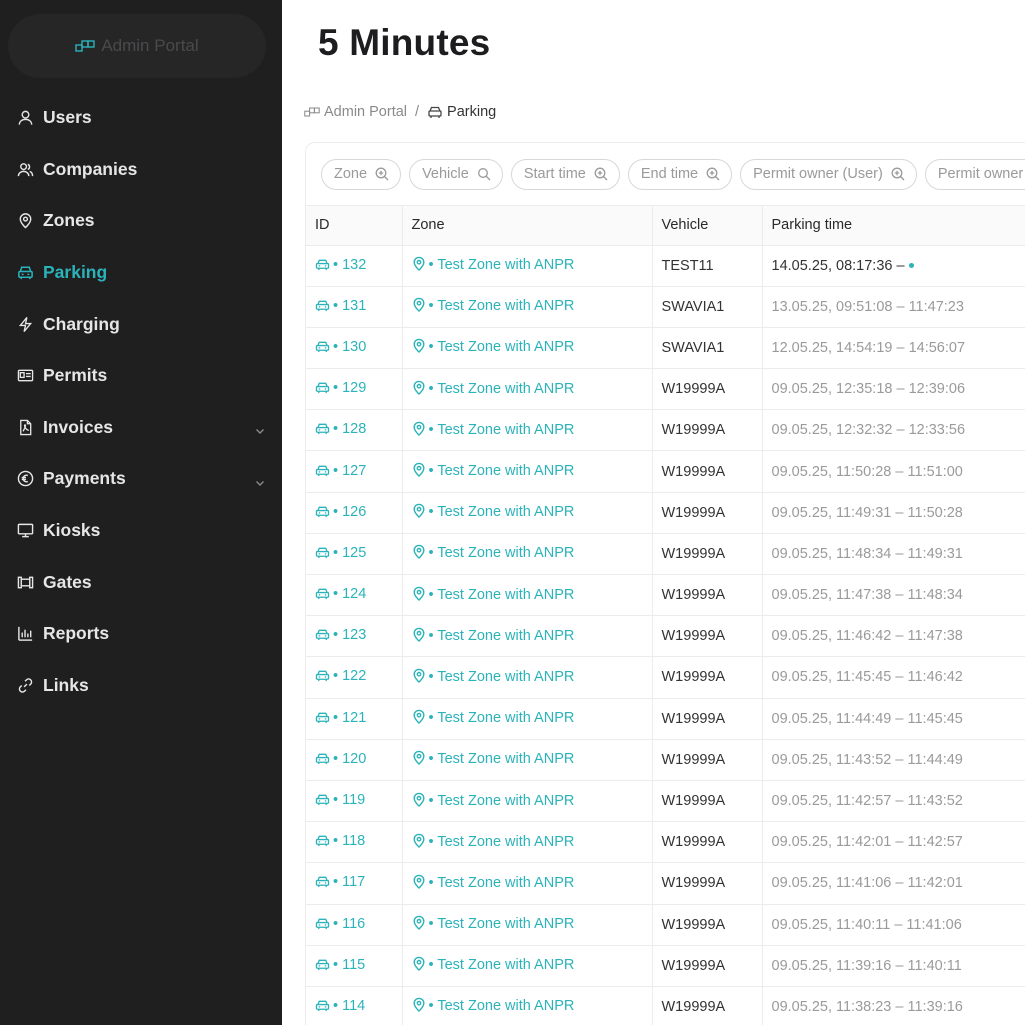 The width and height of the screenshot is (1025, 1025). Describe the element at coordinates (349, 759) in the screenshot. I see `parking-id-link: • 120` at that location.